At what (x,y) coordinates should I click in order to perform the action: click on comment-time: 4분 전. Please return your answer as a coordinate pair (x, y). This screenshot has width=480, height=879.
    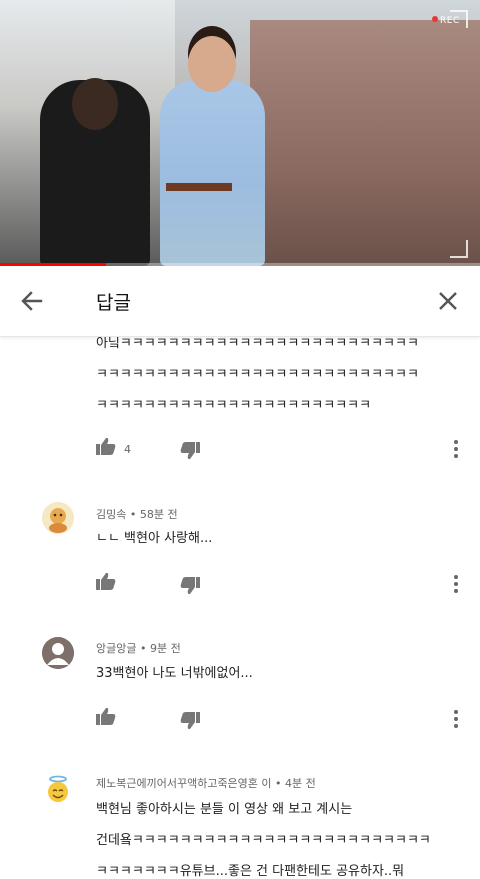
    Looking at the image, I should click on (300, 783).